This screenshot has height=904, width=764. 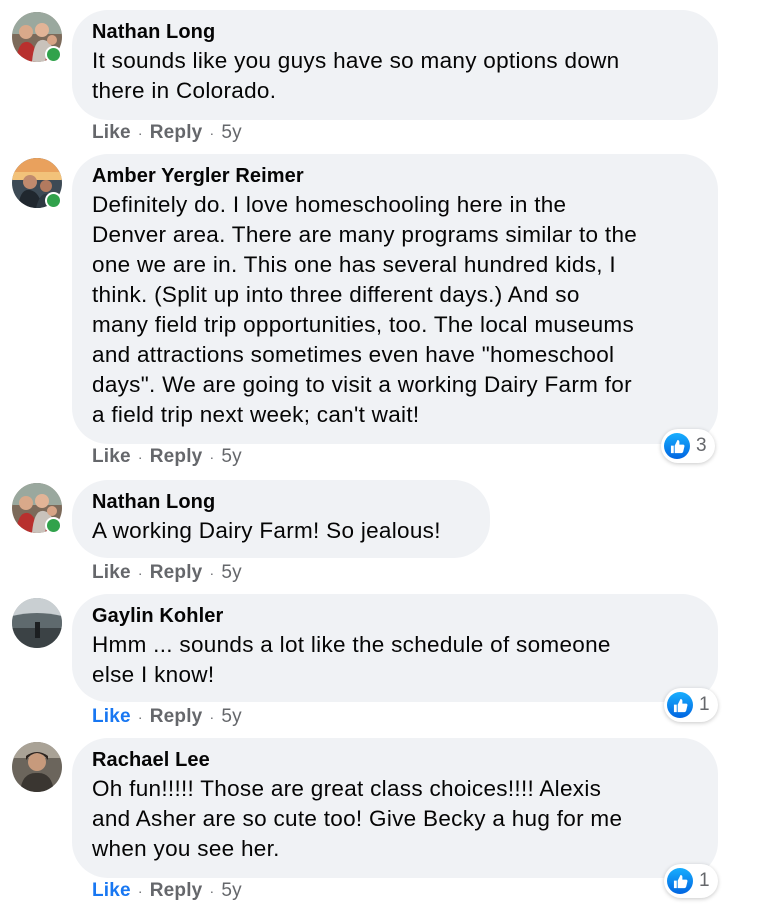 I want to click on reaction-count: 3, so click(x=701, y=445).